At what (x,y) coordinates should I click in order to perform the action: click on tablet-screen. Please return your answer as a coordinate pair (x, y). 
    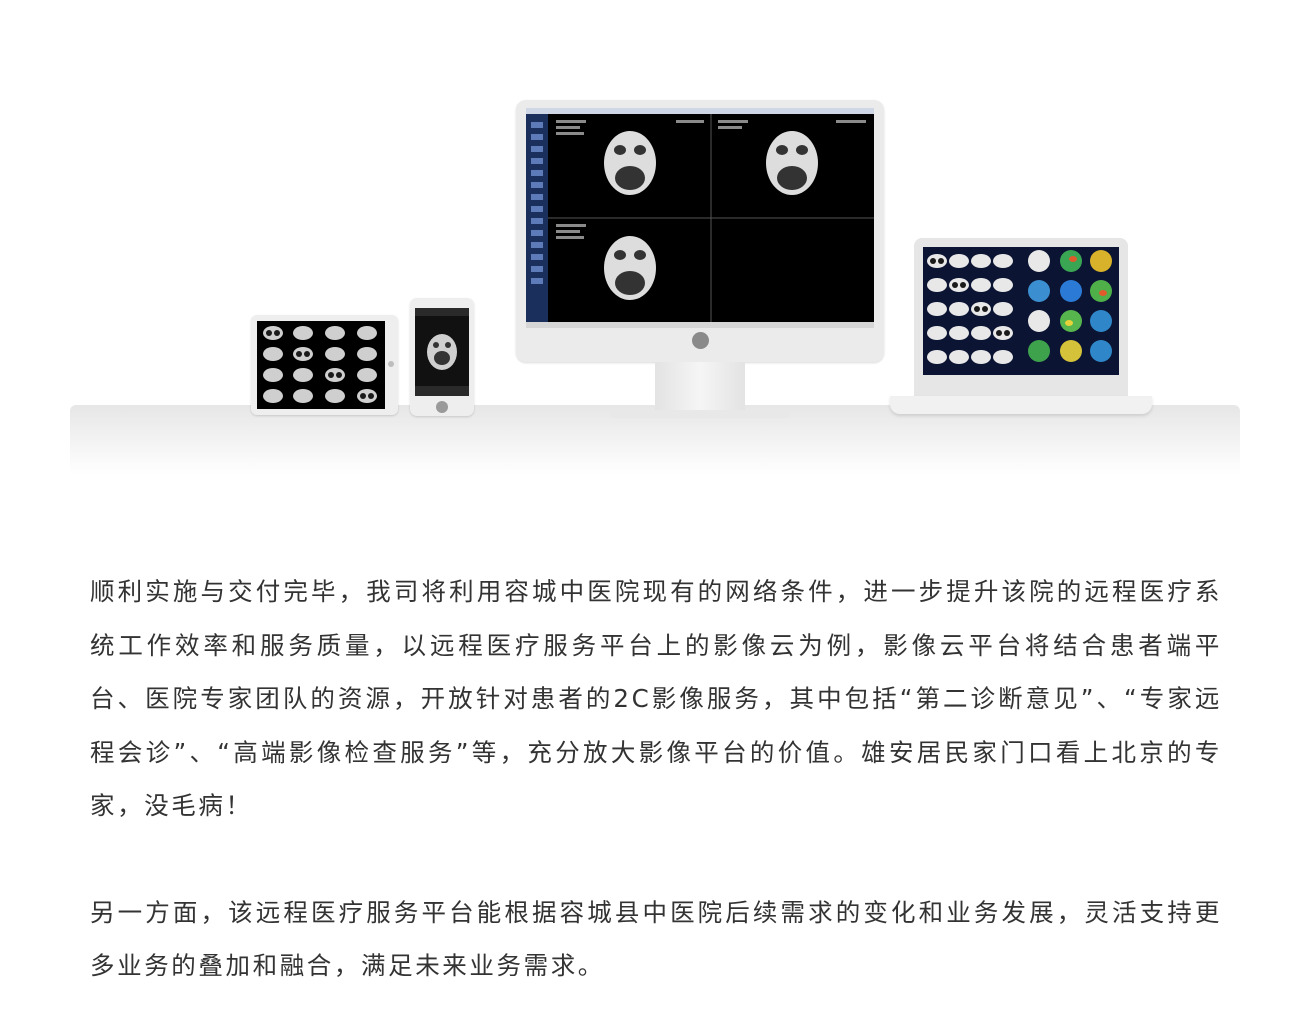
    Looking at the image, I should click on (321, 365).